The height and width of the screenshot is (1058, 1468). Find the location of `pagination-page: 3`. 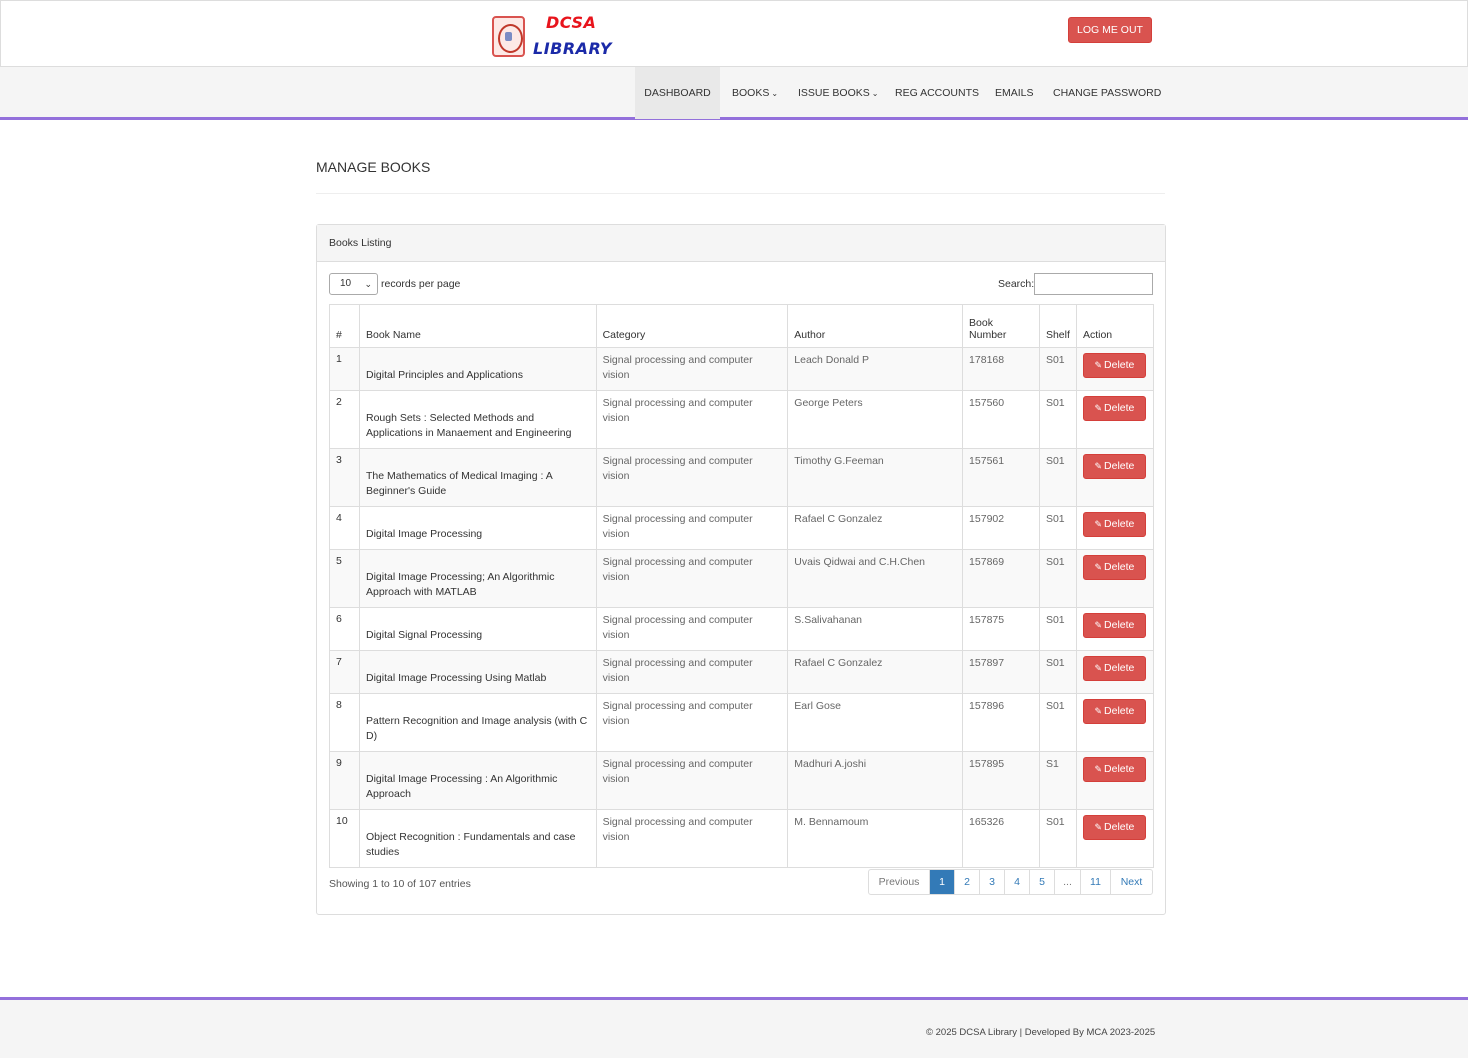

pagination-page: 3 is located at coordinates (991, 882).